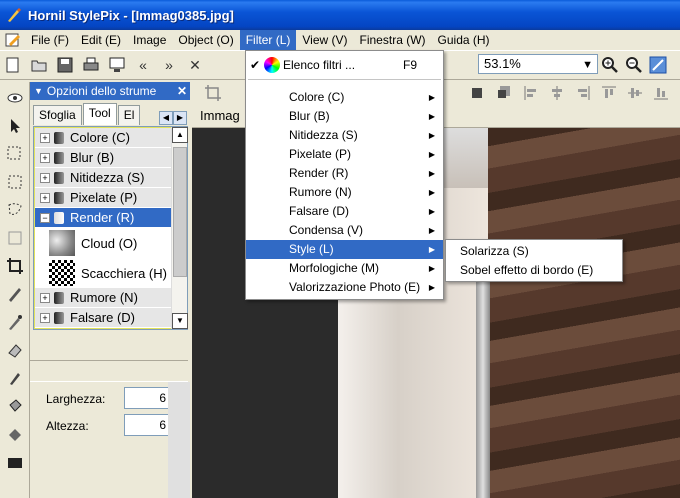 The image size is (680, 498). I want to click on tree-item-label: Pixelate (P), so click(104, 197).